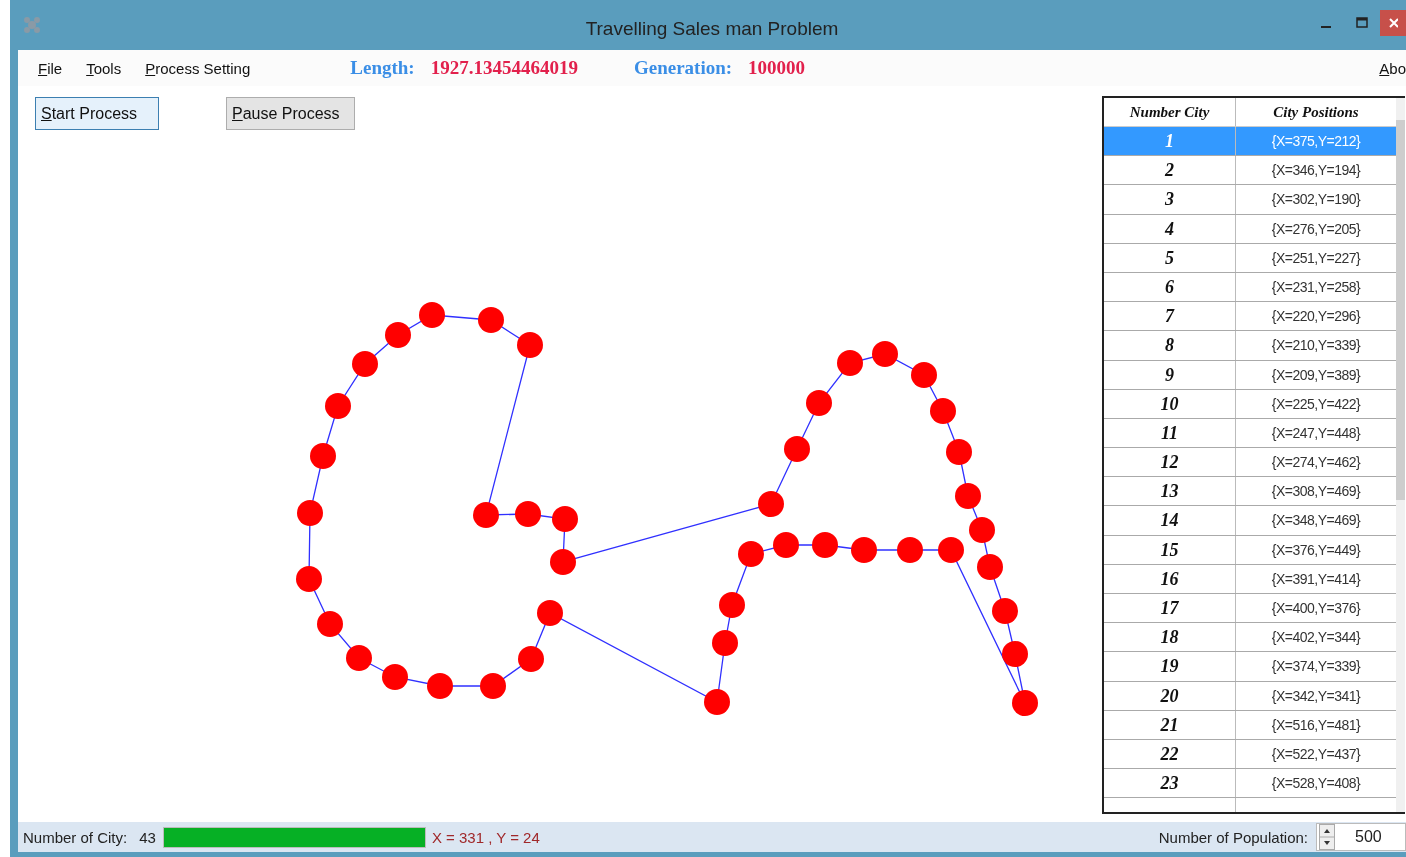 This screenshot has width=1406, height=857. Describe the element at coordinates (1170, 491) in the screenshot. I see `table-cell: 13` at that location.